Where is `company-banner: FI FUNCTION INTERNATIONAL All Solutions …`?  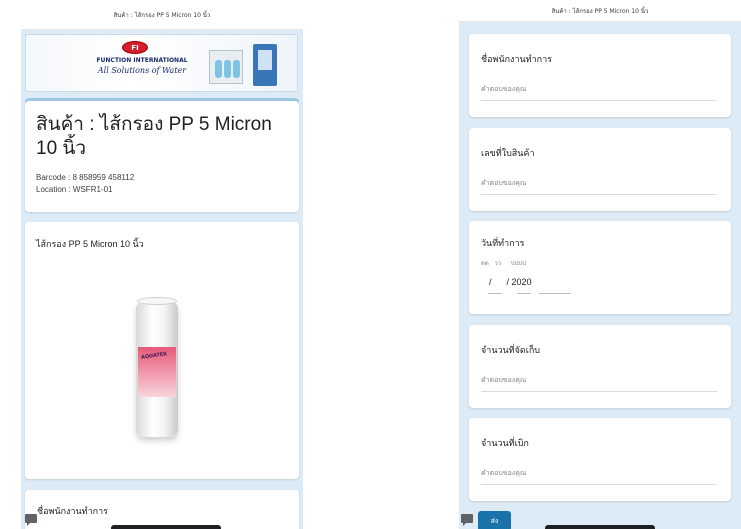
company-banner: FI FUNCTION INTERNATIONAL All Solutions … is located at coordinates (161, 63).